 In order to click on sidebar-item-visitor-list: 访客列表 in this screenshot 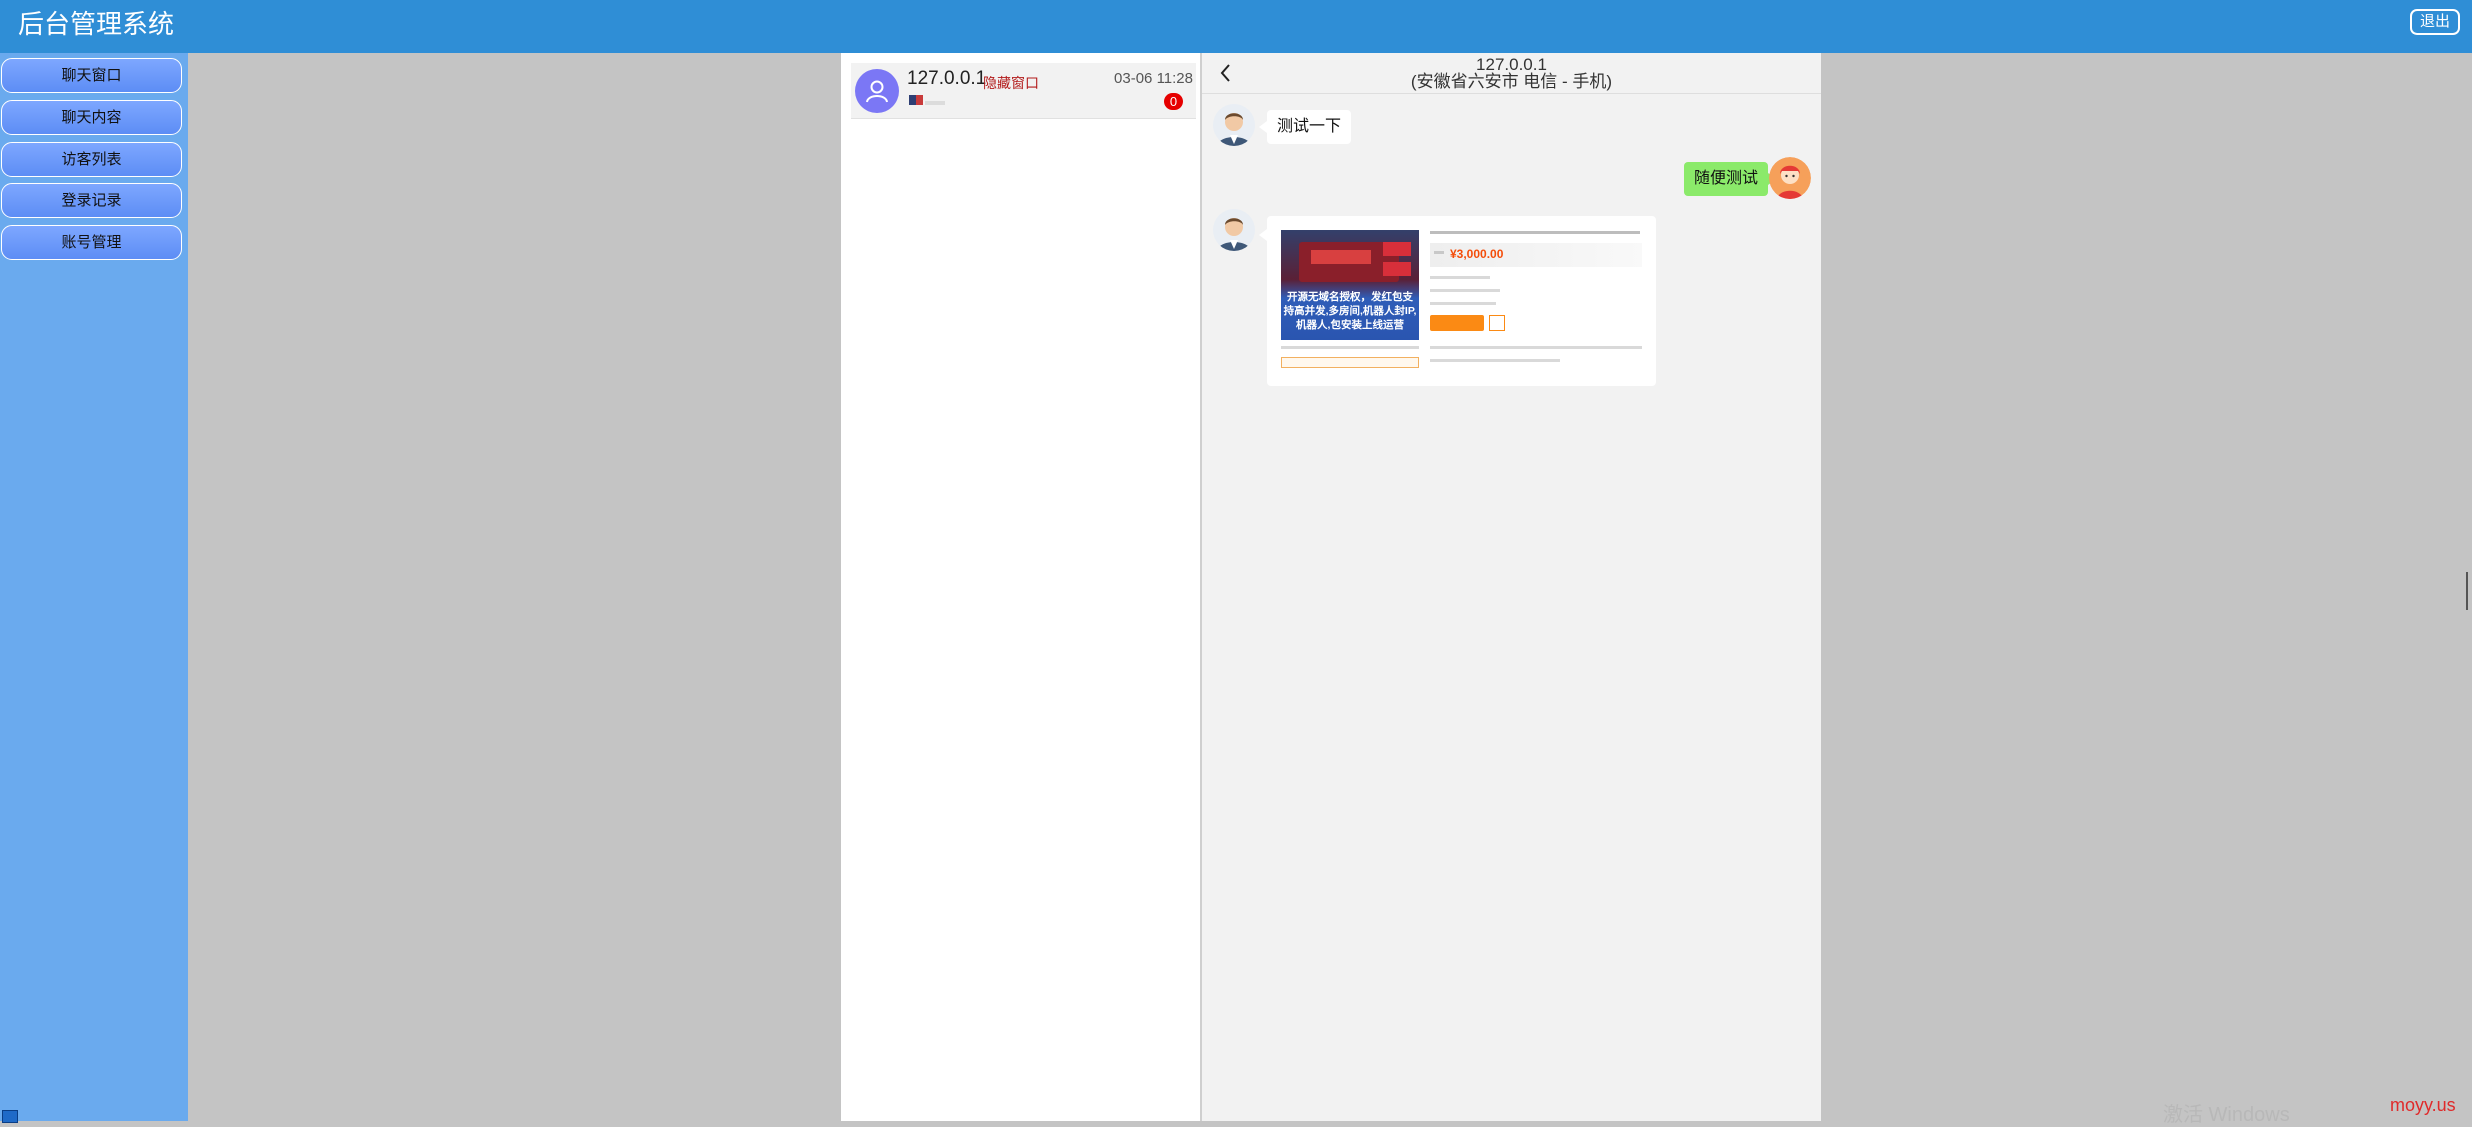, I will do `click(91, 159)`.